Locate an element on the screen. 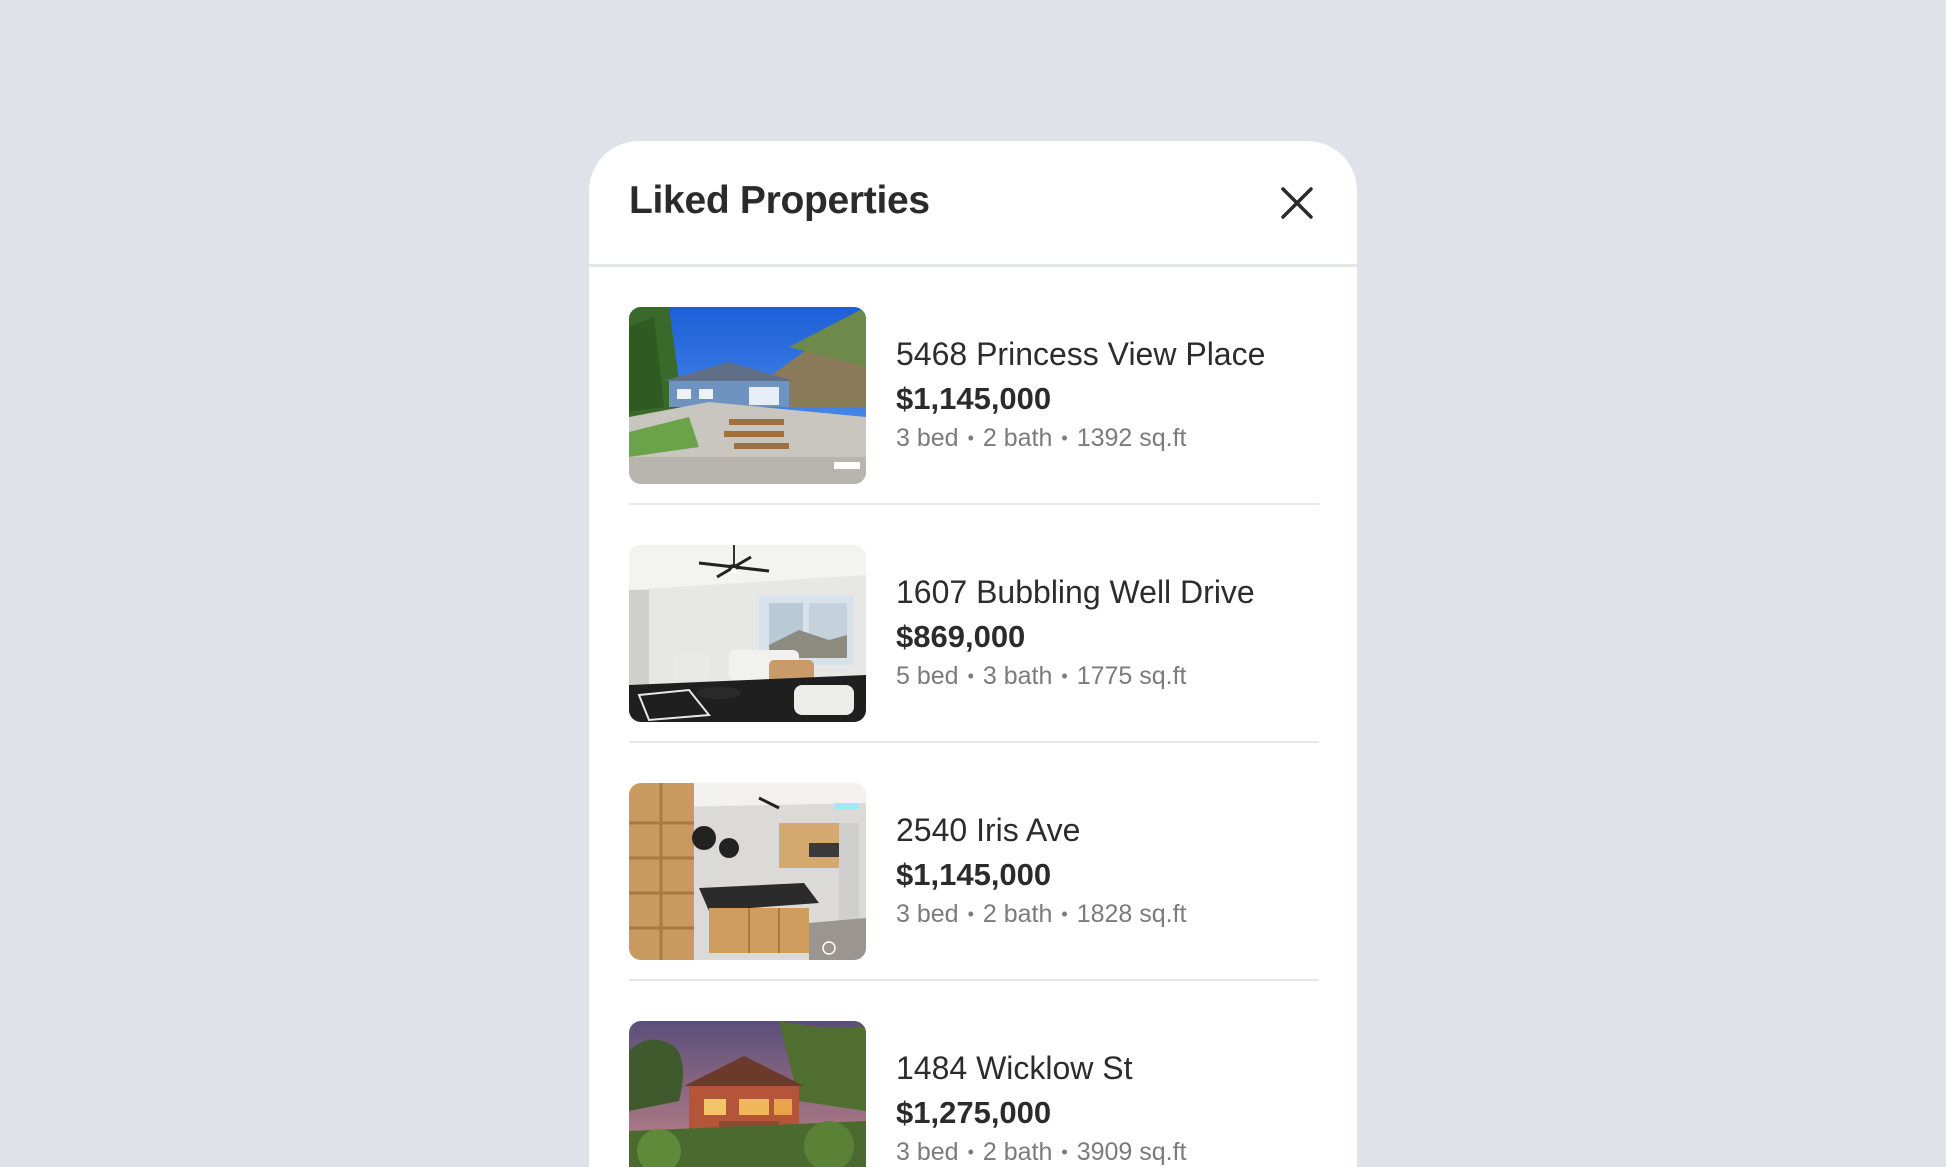 The image size is (1946, 1167). property-area: 3909 sq.ft is located at coordinates (1131, 1152).